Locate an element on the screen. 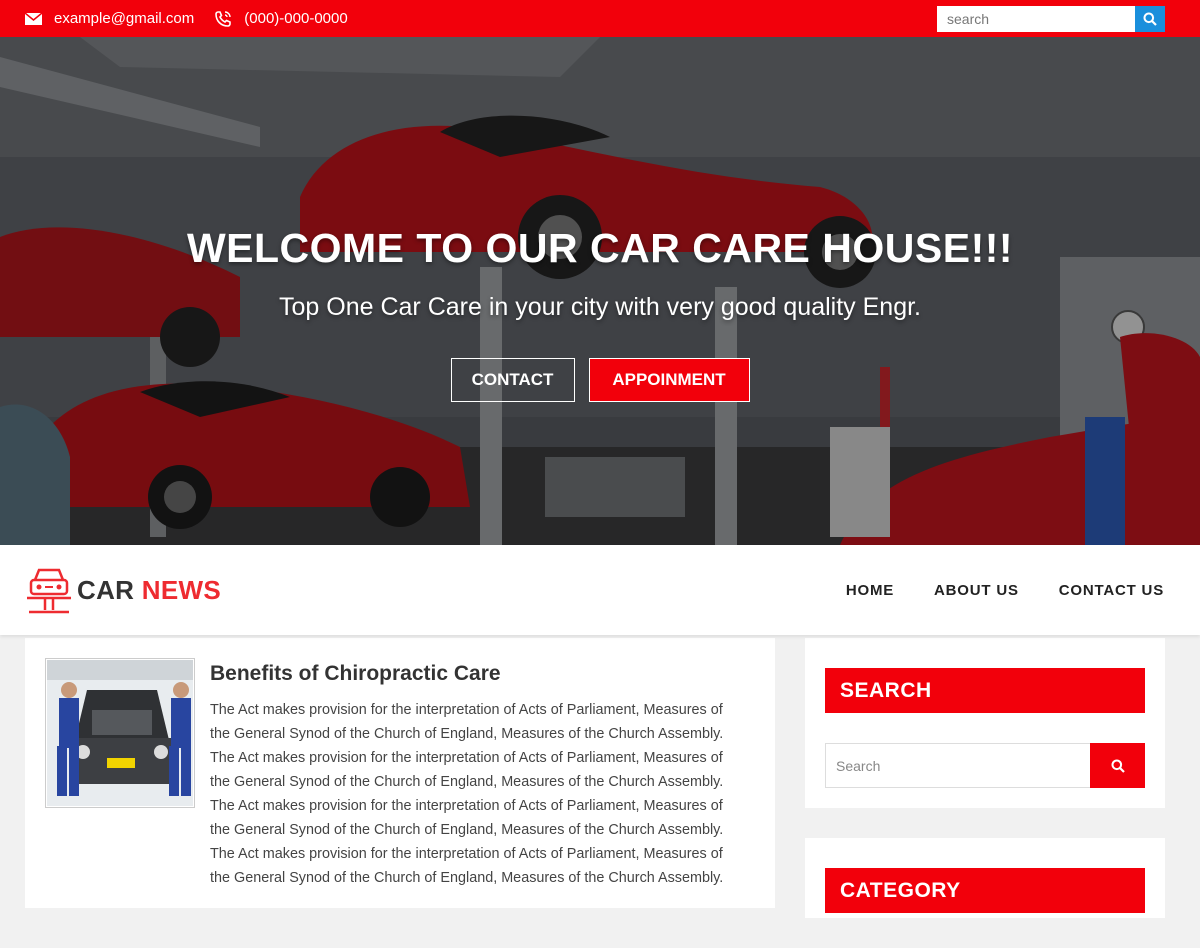 The height and width of the screenshot is (948, 1200). category-widget: CATEGORY is located at coordinates (985, 878).